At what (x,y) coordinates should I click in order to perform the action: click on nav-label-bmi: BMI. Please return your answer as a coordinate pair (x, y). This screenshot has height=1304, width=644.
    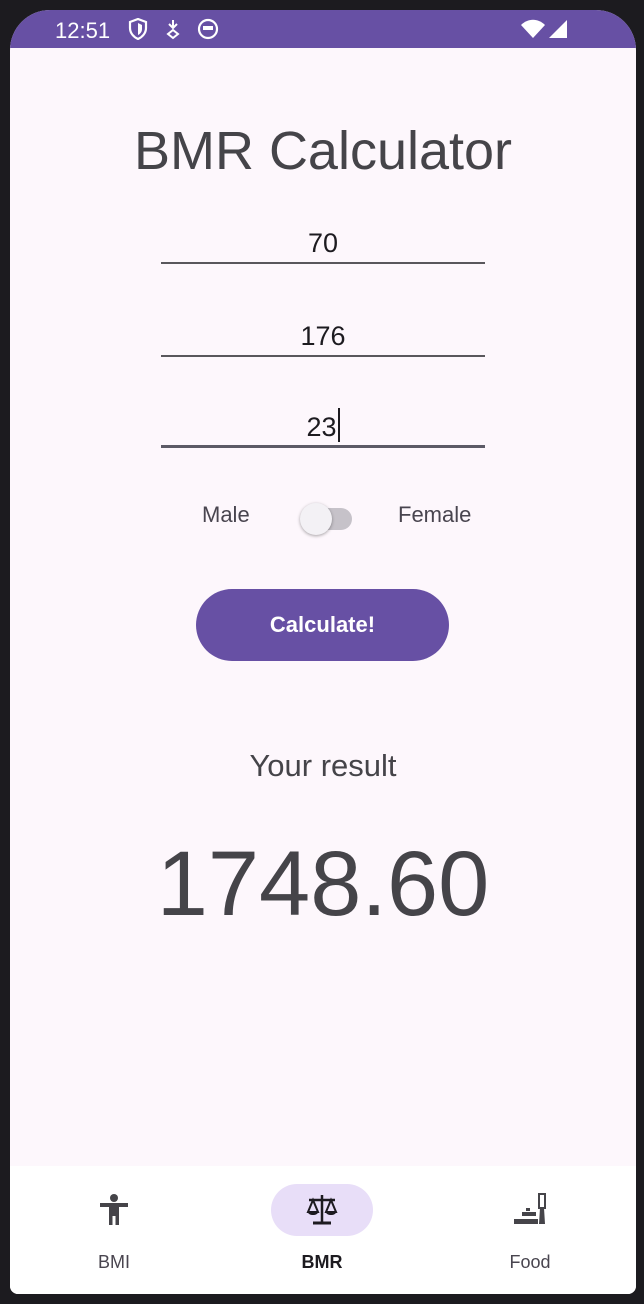
    Looking at the image, I should click on (113, 1262).